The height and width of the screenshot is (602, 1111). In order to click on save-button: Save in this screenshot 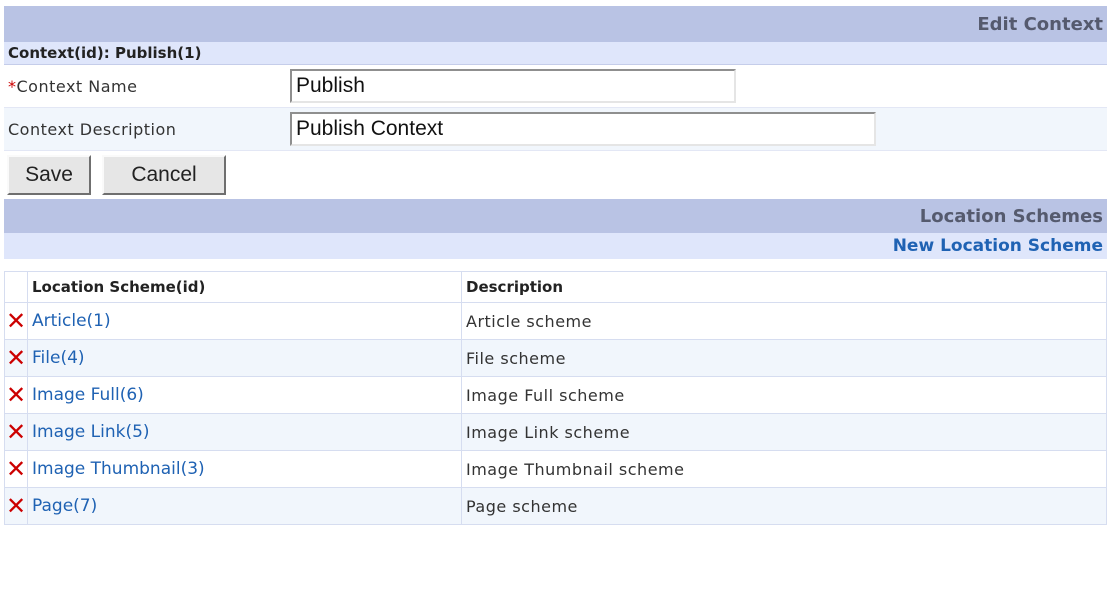, I will do `click(49, 175)`.